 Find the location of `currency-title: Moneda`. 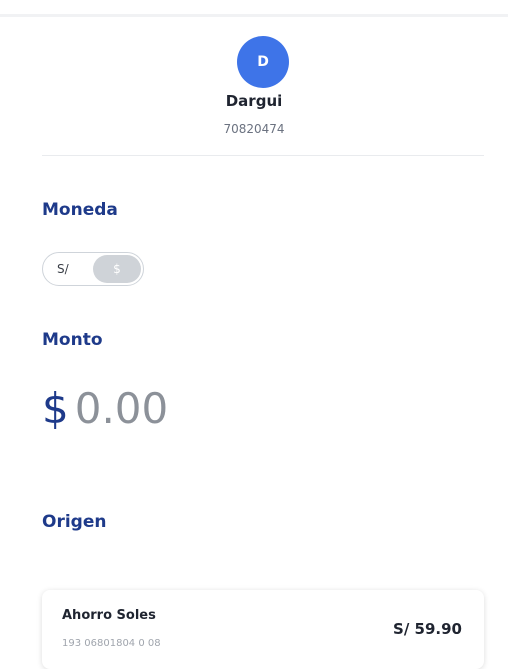

currency-title: Moneda is located at coordinates (80, 210).